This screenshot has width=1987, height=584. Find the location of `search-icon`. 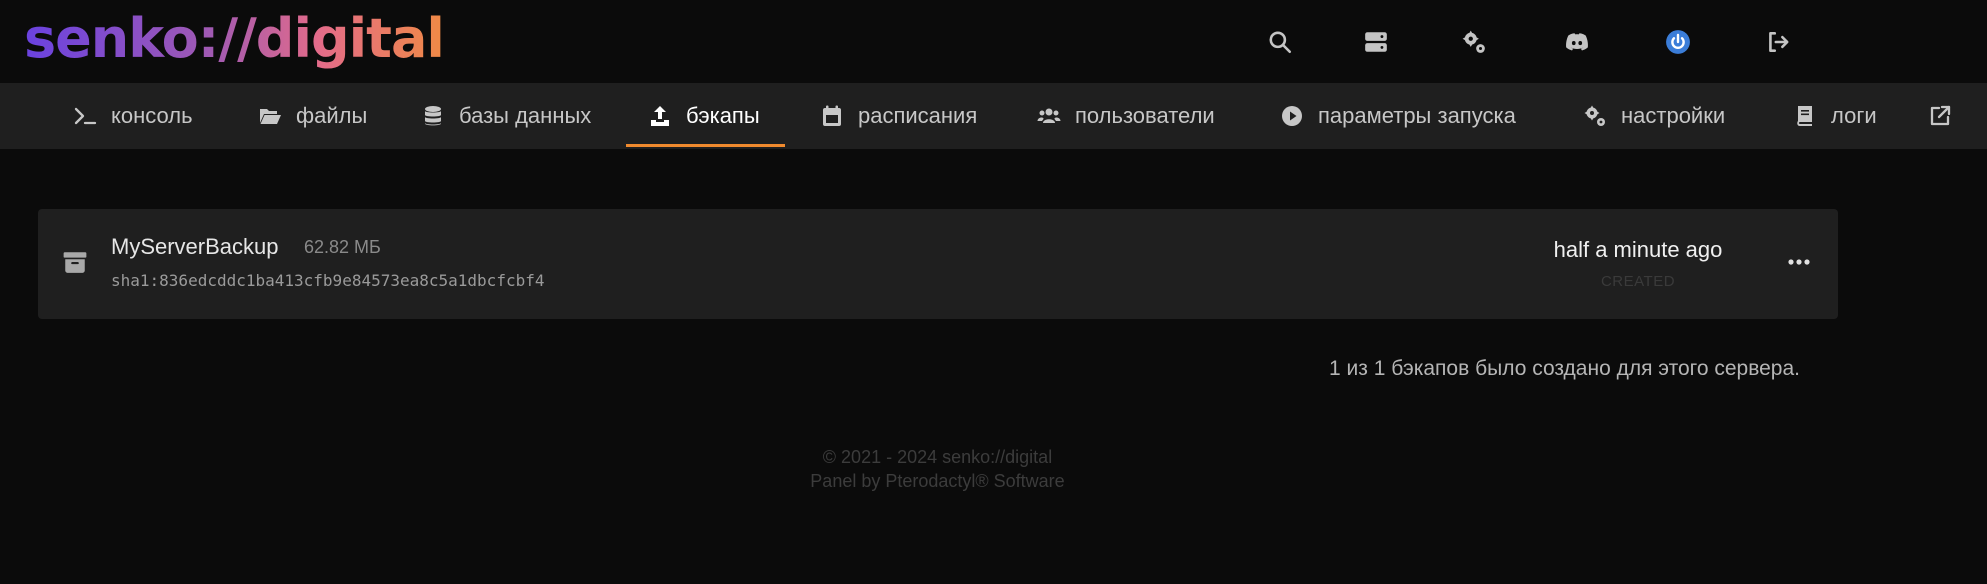

search-icon is located at coordinates (1280, 42).